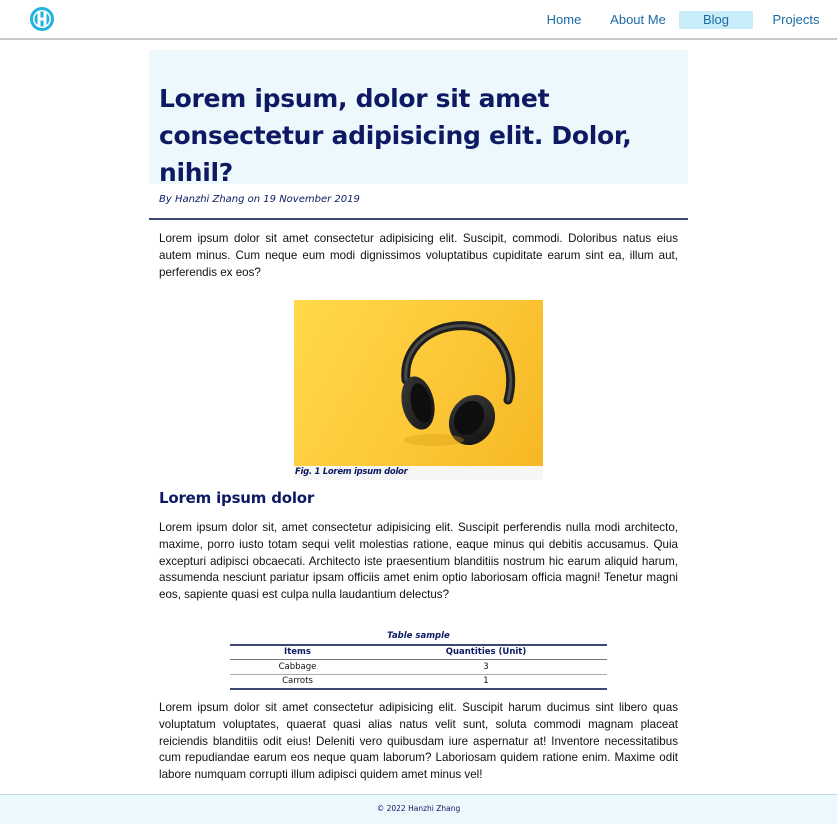  I want to click on logo-icon, so click(42, 19).